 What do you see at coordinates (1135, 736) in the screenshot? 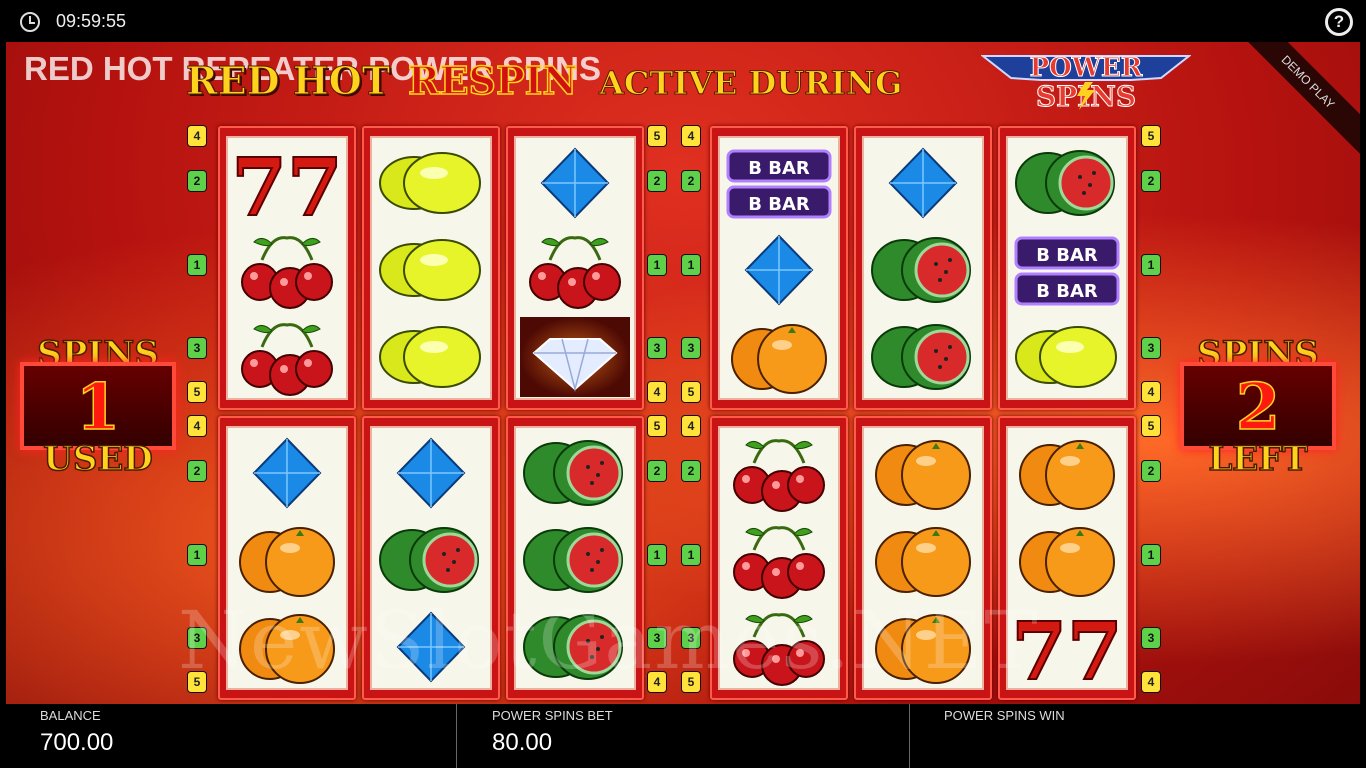
I see `win-panel: POWER SPINS WIN` at bounding box center [1135, 736].